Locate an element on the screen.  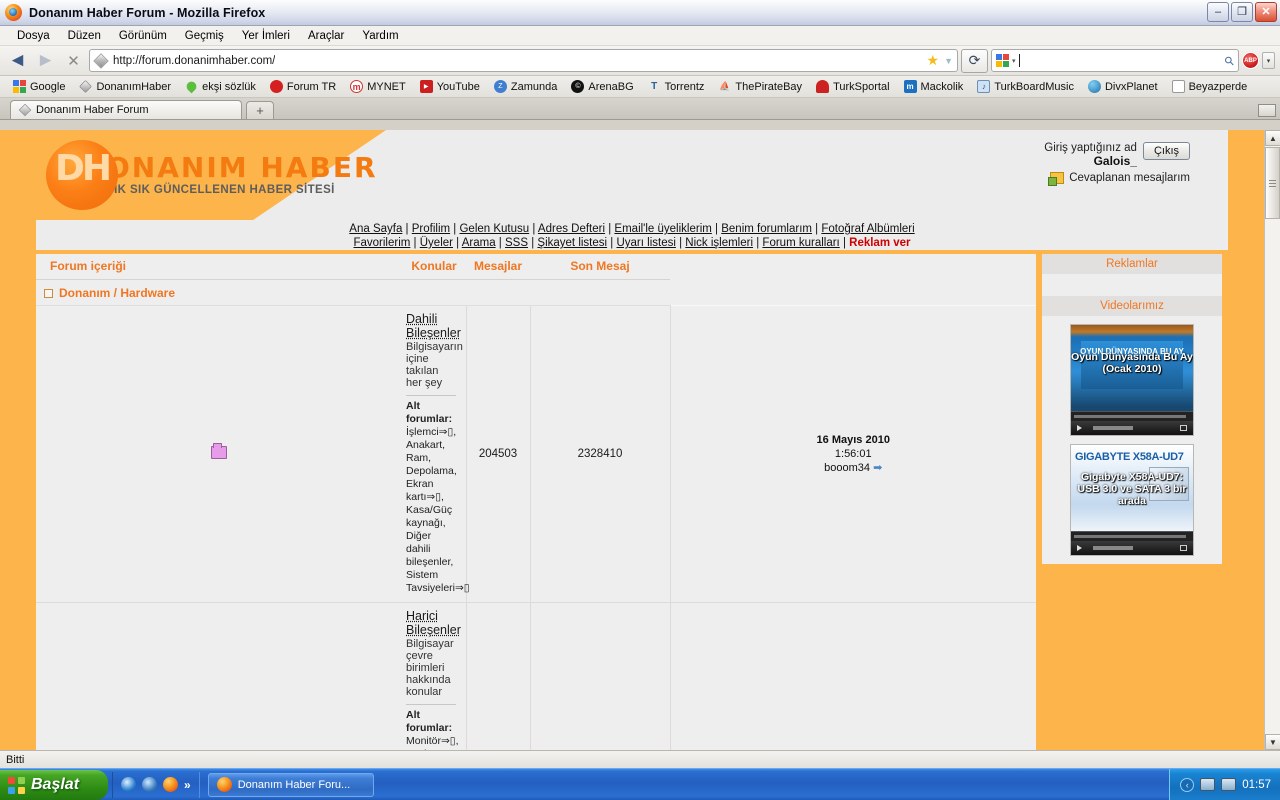
bookmark-thepiratebay: ⛵ ThePirateBay is located at coordinates (760, 86).